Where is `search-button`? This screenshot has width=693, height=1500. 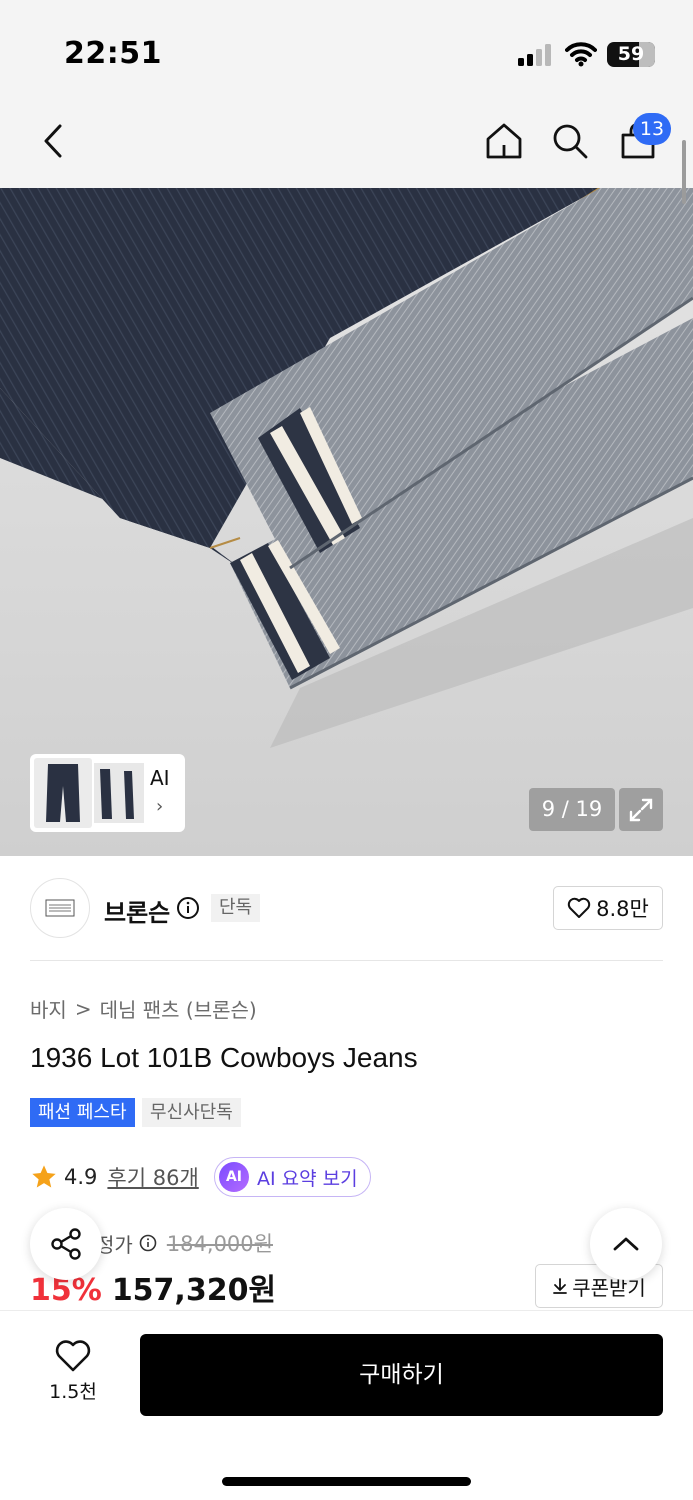 search-button is located at coordinates (570, 141).